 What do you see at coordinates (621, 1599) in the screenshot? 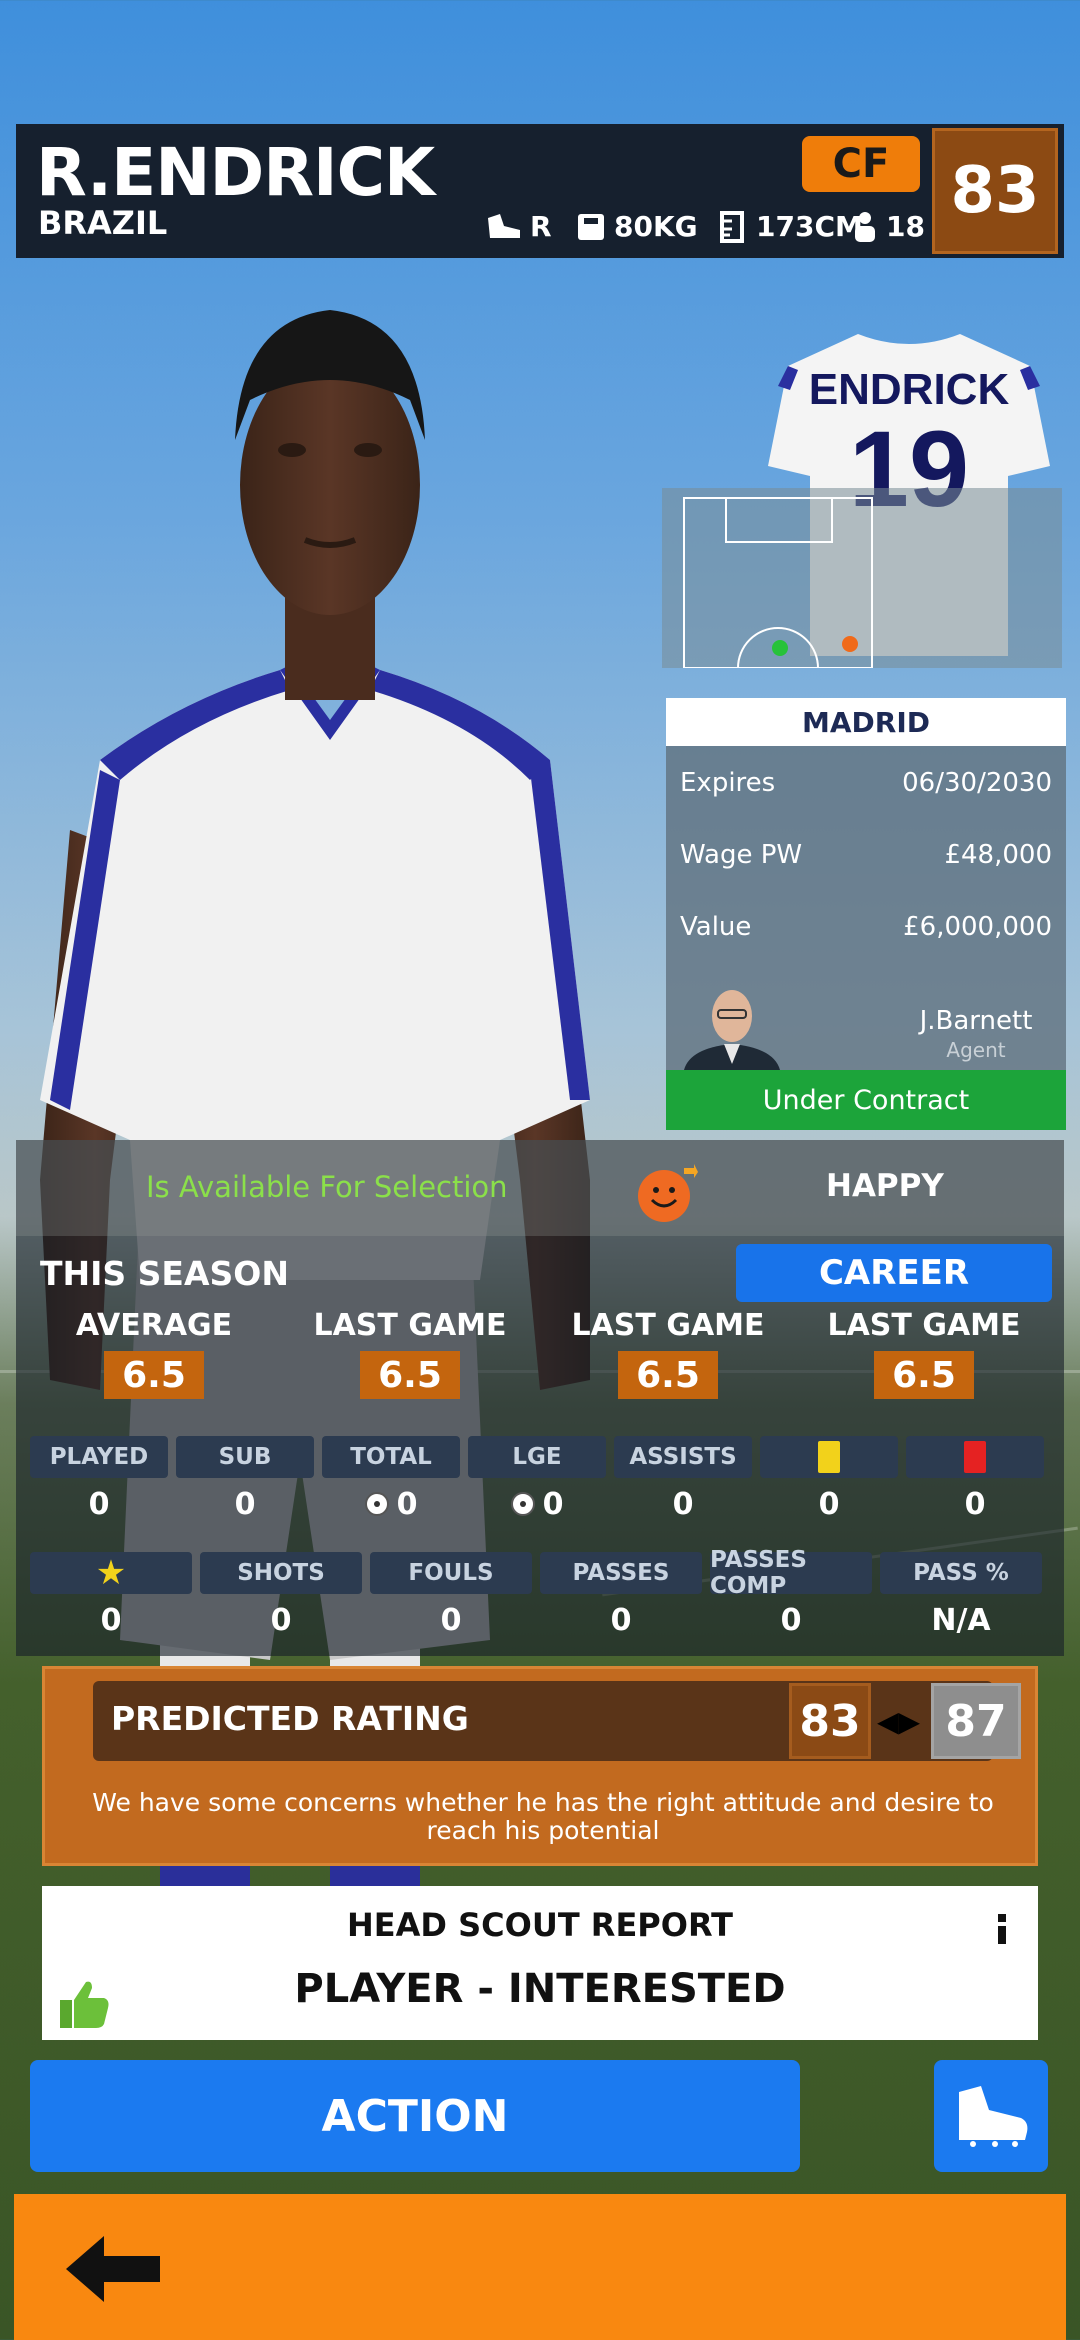
I see `stat-passes: PASSES 0` at bounding box center [621, 1599].